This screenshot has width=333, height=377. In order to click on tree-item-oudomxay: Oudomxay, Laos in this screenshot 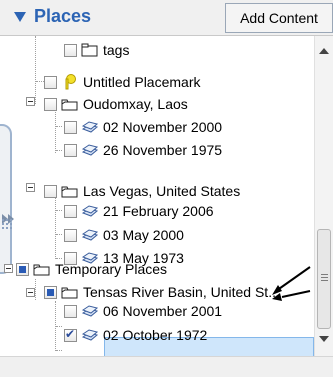, I will do `click(116, 104)`.